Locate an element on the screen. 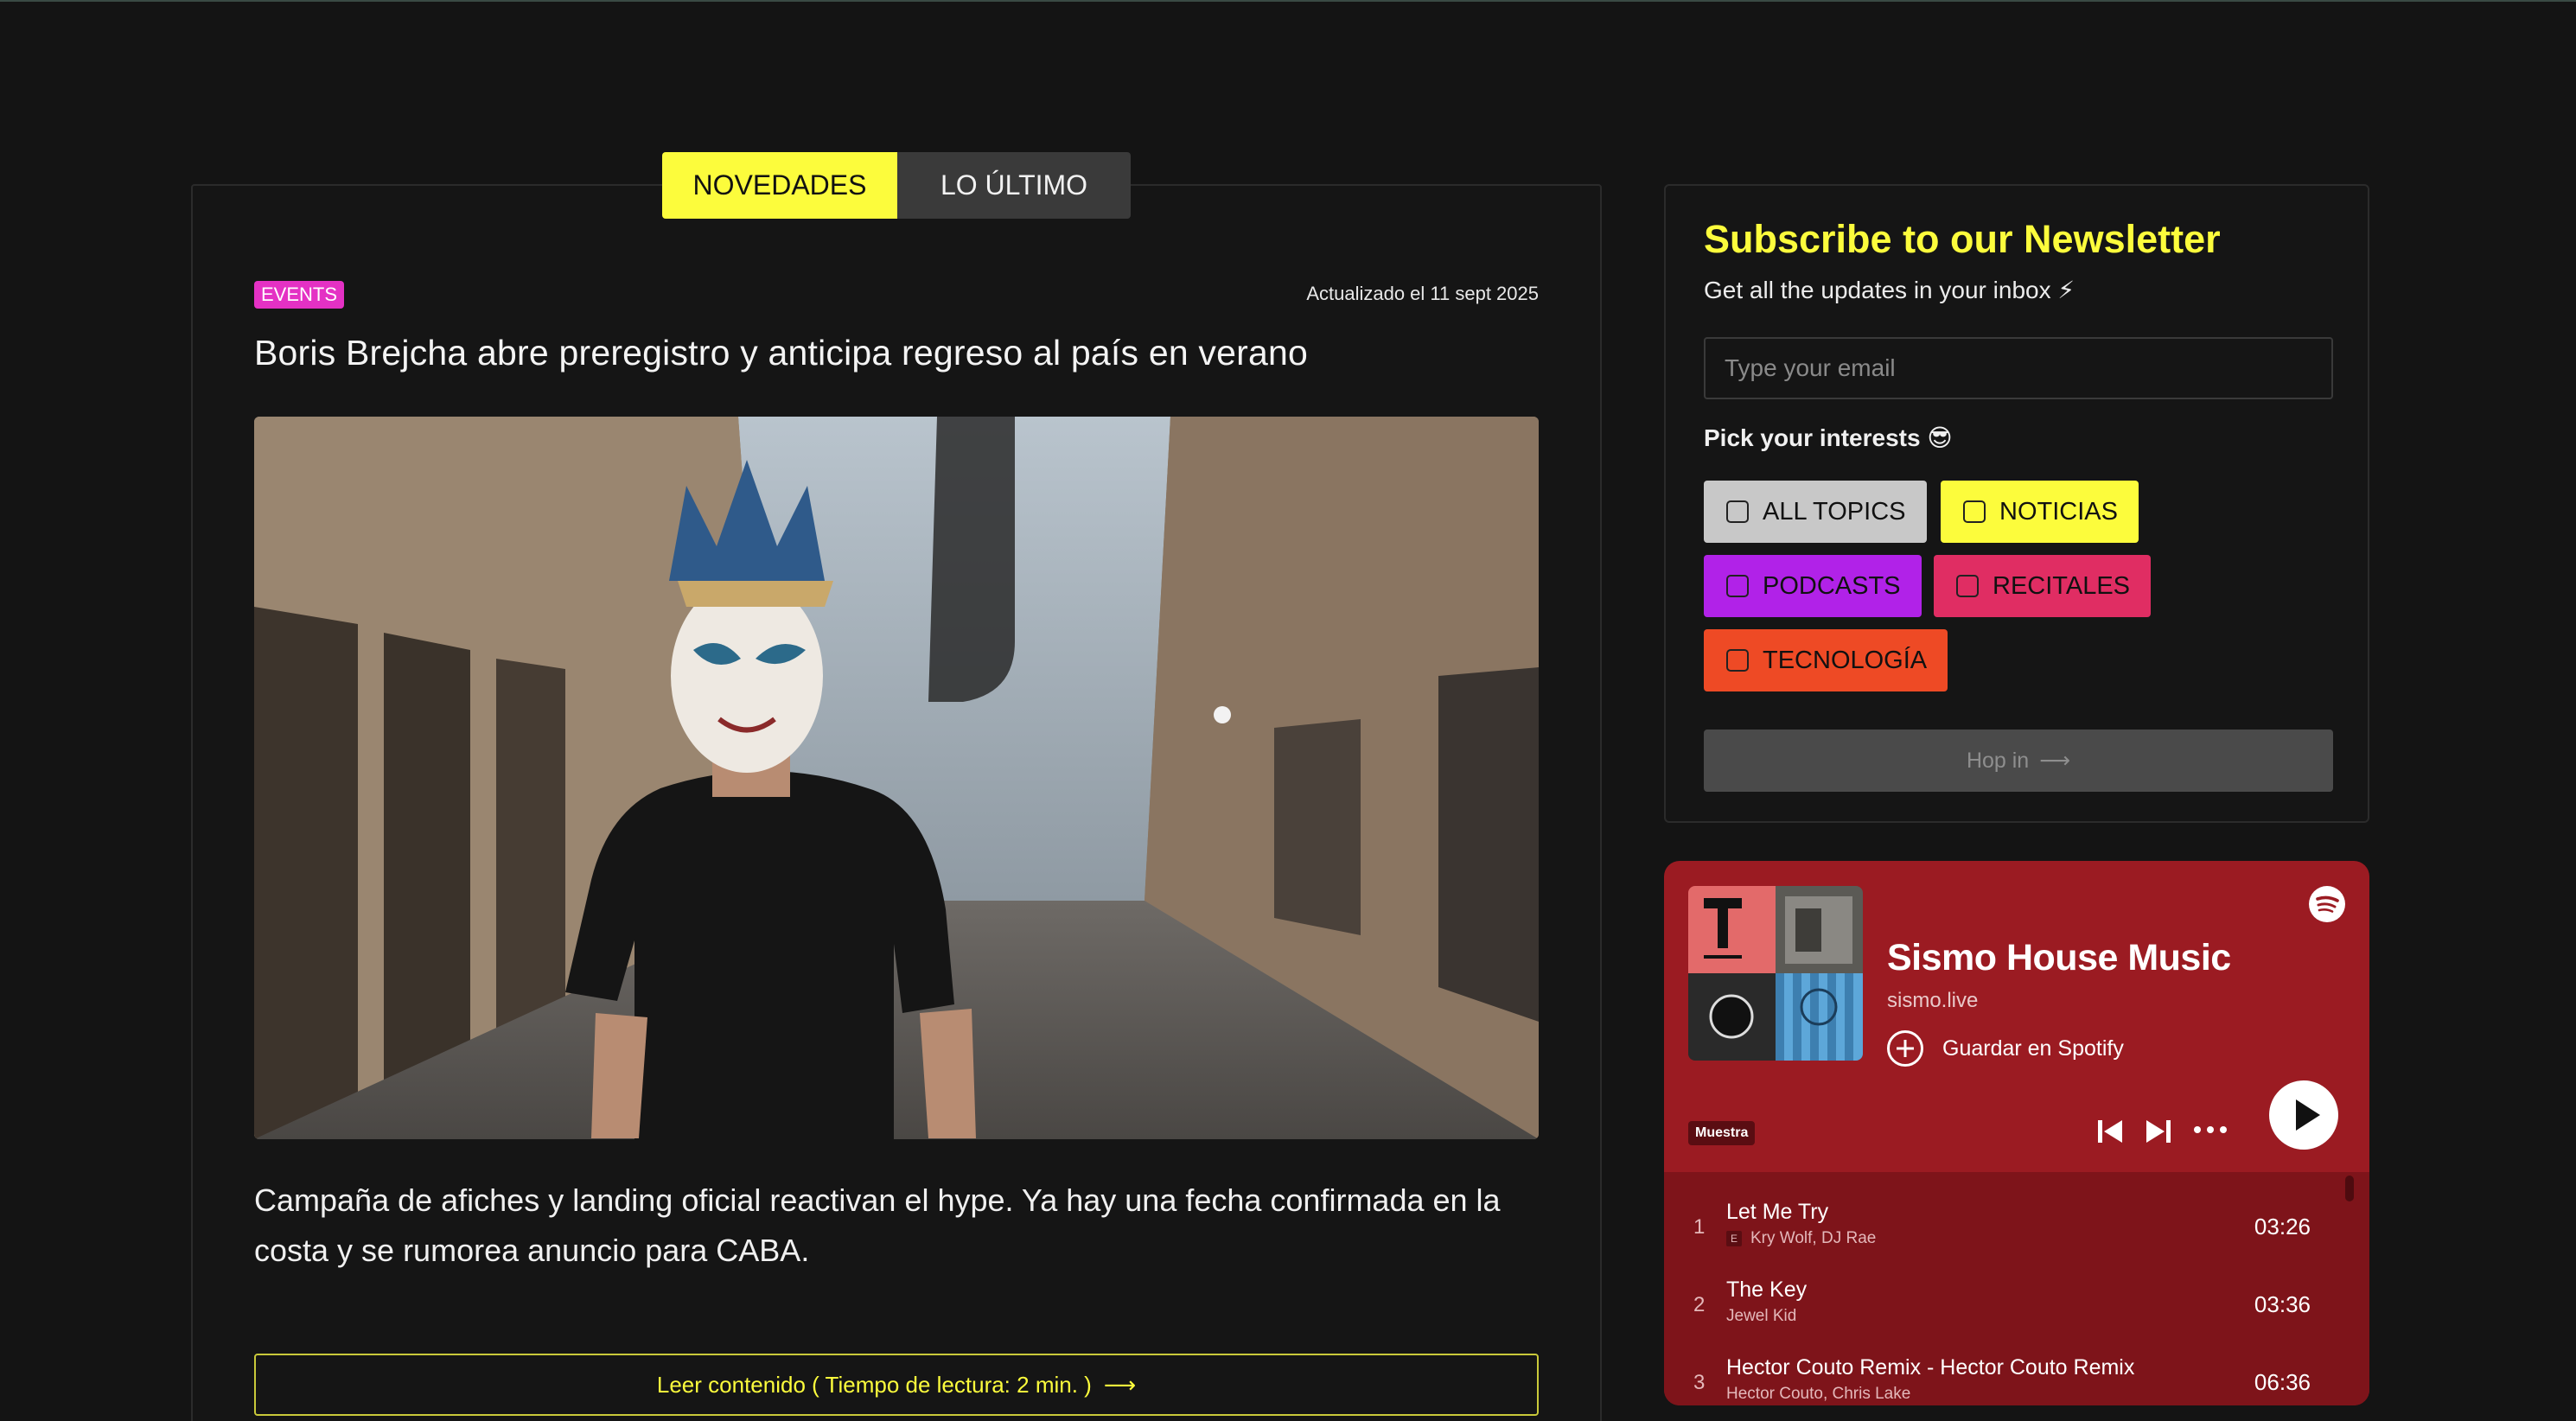 This screenshot has width=2576, height=1421. playlist-cover-image is located at coordinates (1775, 973).